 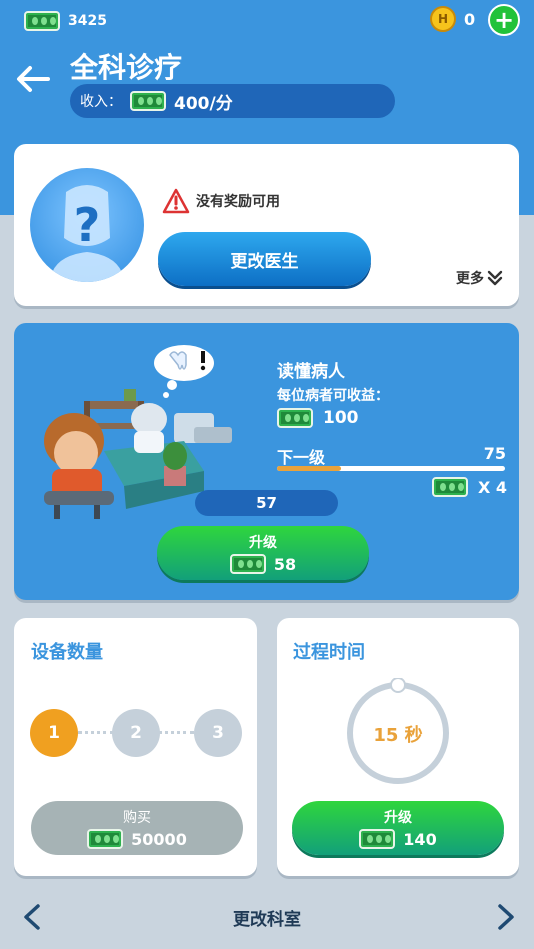 I want to click on coin-symbol: H, so click(x=443, y=19).